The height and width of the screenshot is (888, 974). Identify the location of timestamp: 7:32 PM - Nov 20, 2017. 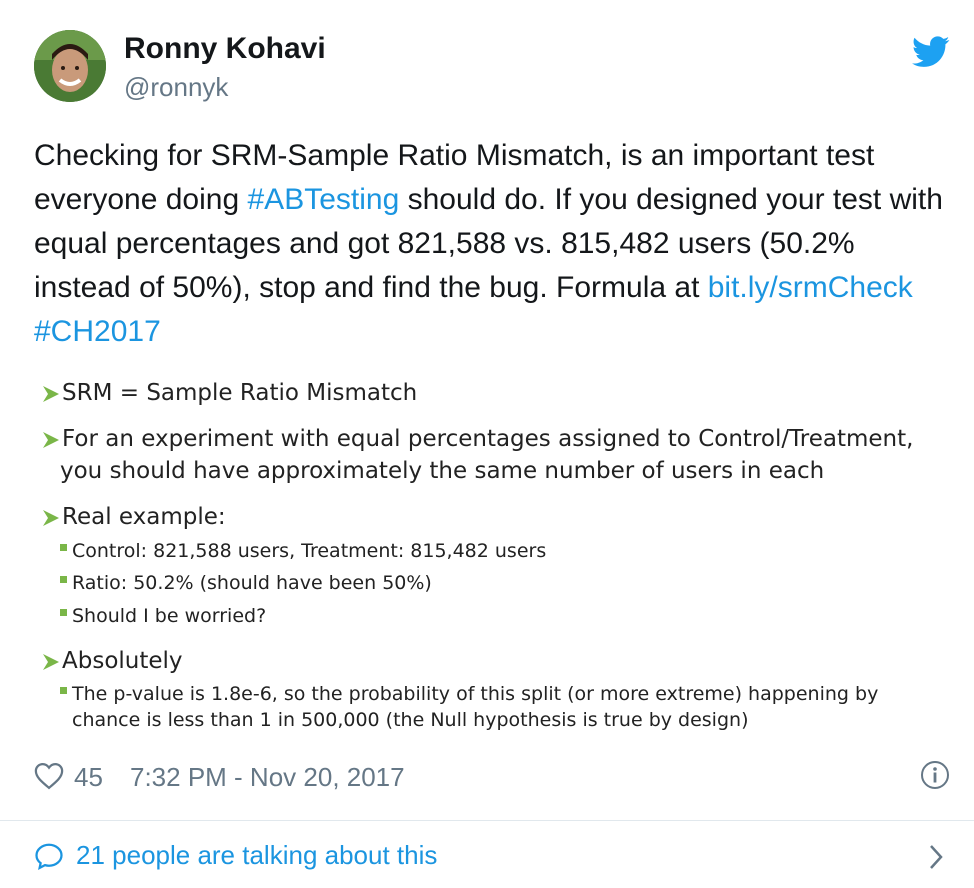
(267, 777).